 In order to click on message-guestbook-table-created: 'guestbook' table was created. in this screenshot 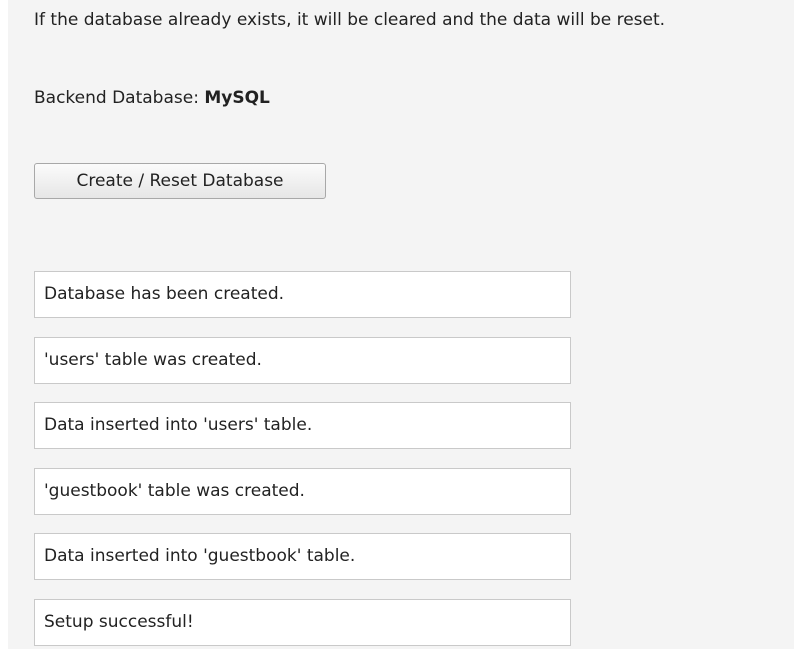, I will do `click(302, 491)`.